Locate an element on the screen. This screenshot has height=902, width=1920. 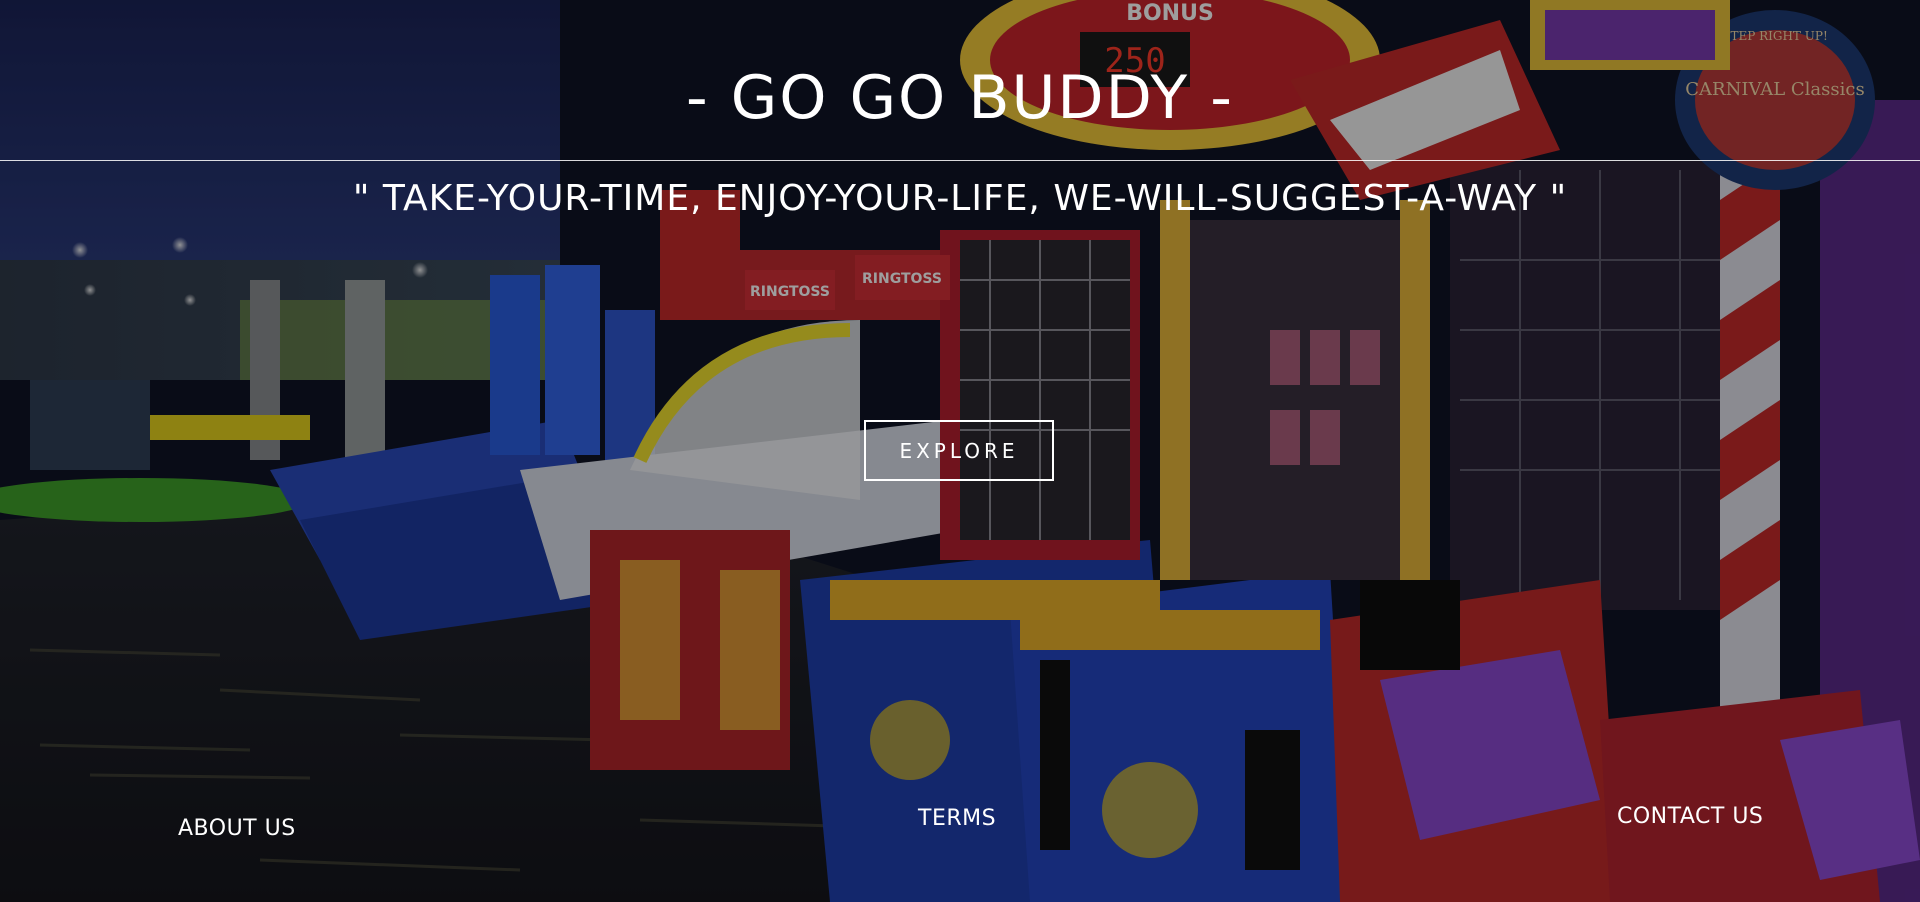
header-divider is located at coordinates (960, 160).